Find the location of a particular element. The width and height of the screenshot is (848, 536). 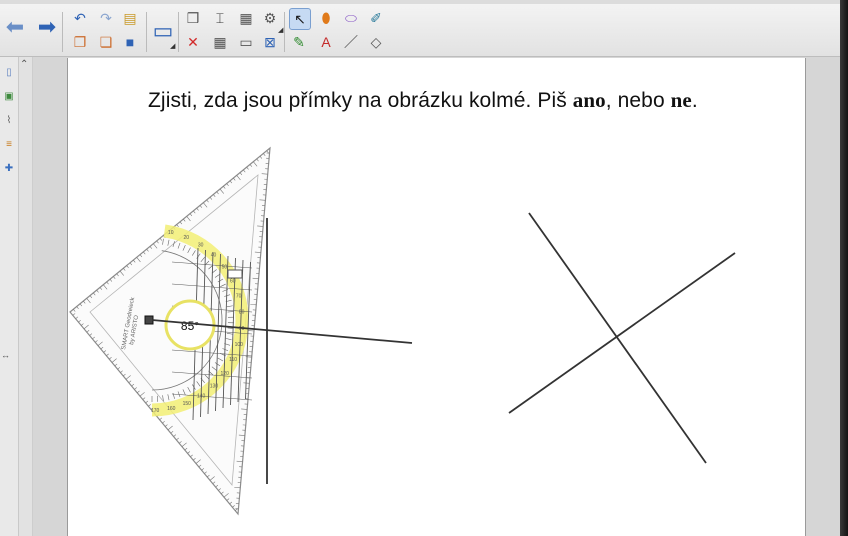

scale-label: 50 is located at coordinates (225, 267).